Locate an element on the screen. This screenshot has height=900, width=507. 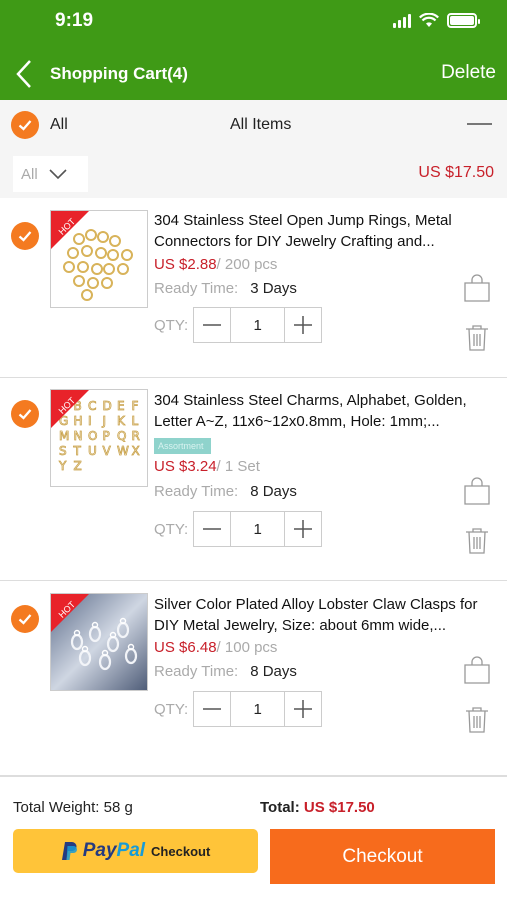
price-line: US $6.48/ 100 pcs is located at coordinates (215, 647).